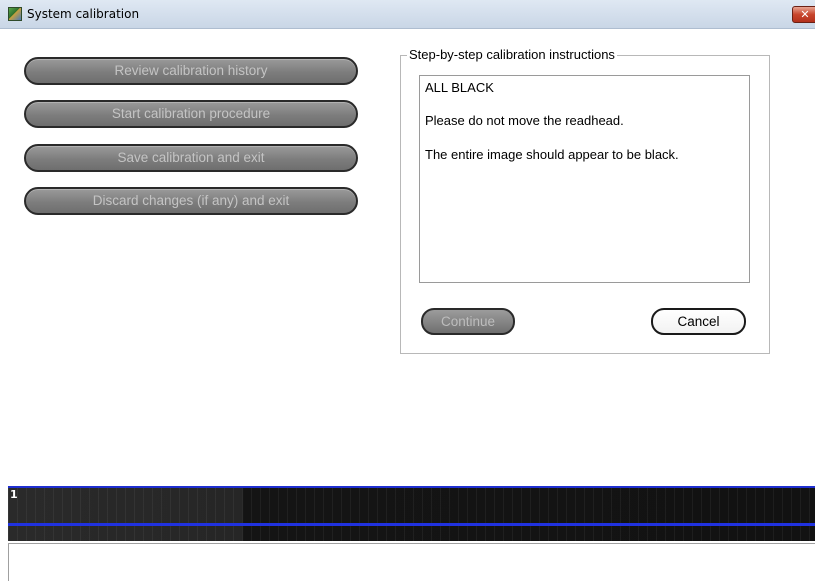 Image resolution: width=815 pixels, height=581 pixels. What do you see at coordinates (191, 71) in the screenshot?
I see `review-calibration-history-button: Review calibration history` at bounding box center [191, 71].